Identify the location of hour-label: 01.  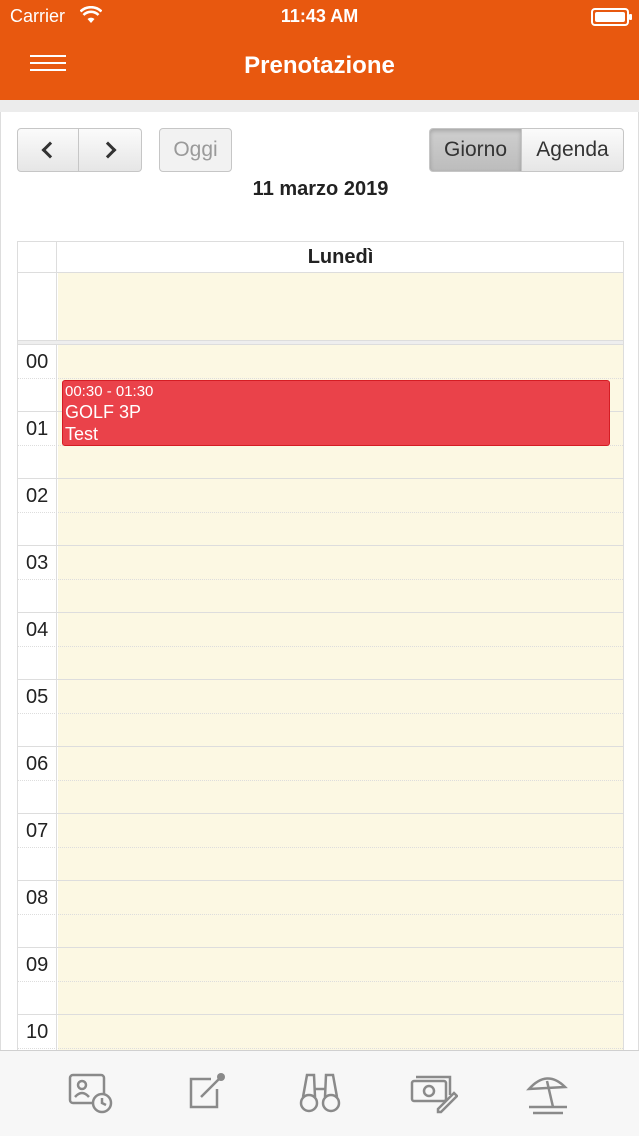
(37, 429).